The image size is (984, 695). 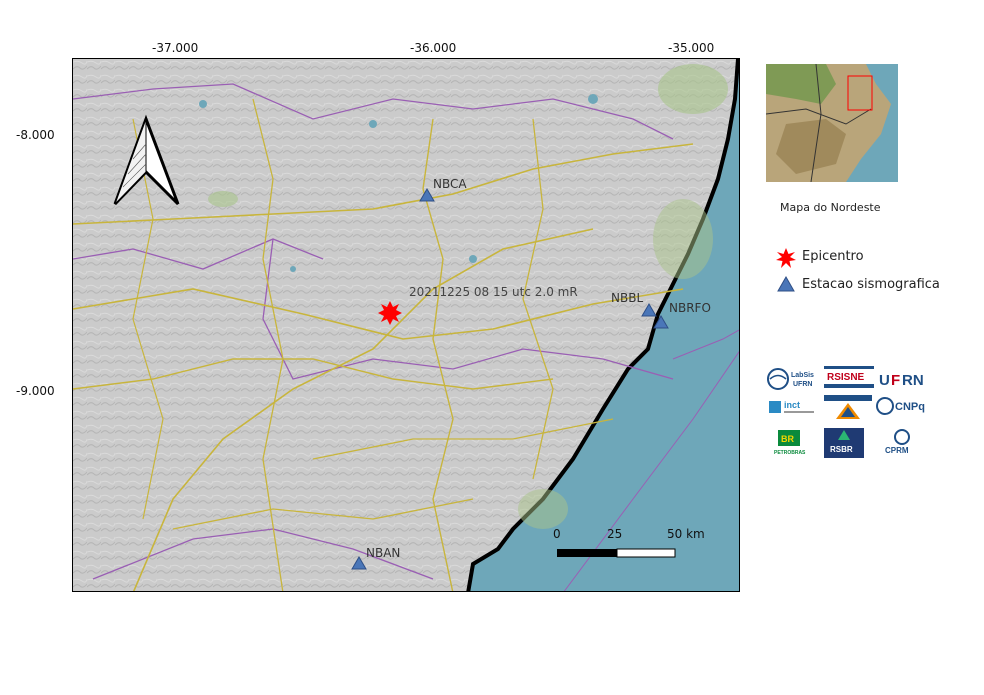 I want to click on logo-defesa-civil, so click(x=848, y=408).